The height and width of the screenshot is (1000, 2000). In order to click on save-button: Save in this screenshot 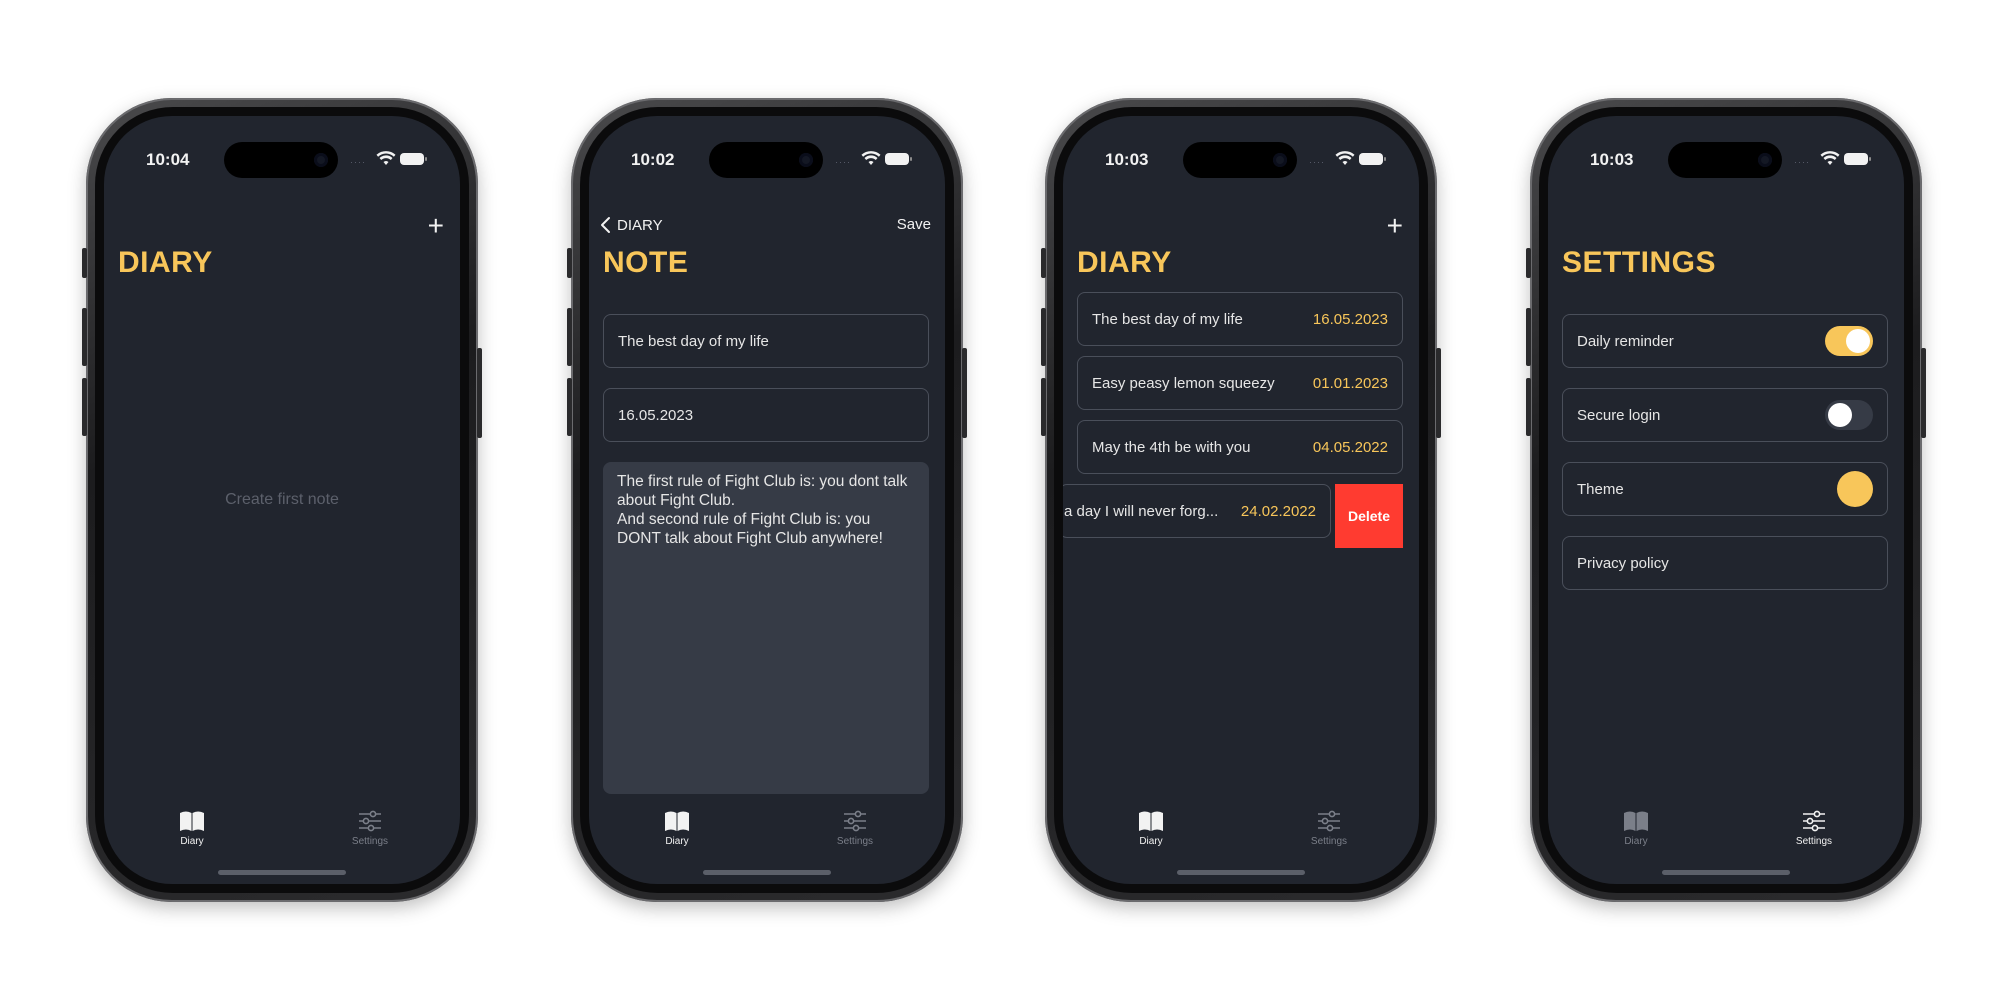, I will do `click(914, 224)`.